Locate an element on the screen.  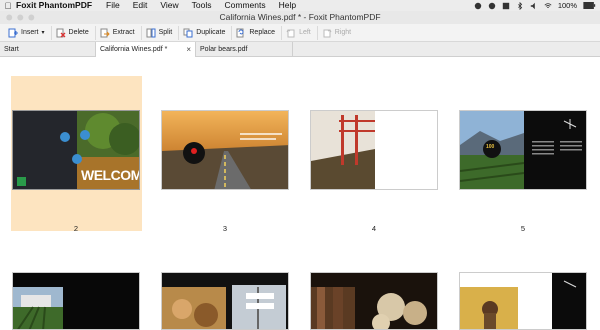
rotate-right-button: Right is located at coordinates (338, 33).